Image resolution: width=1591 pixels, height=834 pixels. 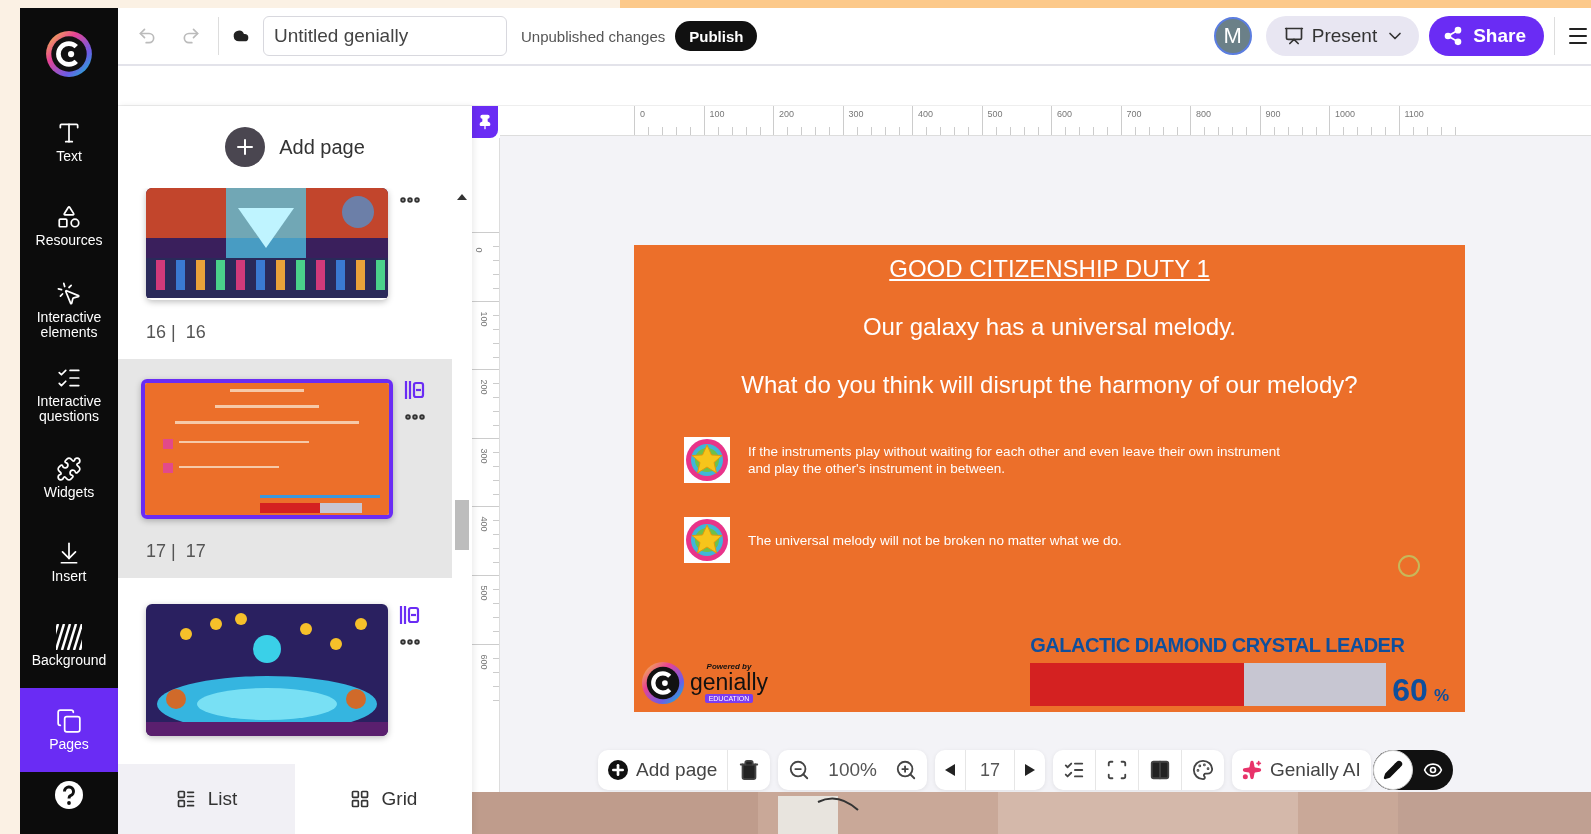 I want to click on sidebar-item: Background, so click(x=69, y=646).